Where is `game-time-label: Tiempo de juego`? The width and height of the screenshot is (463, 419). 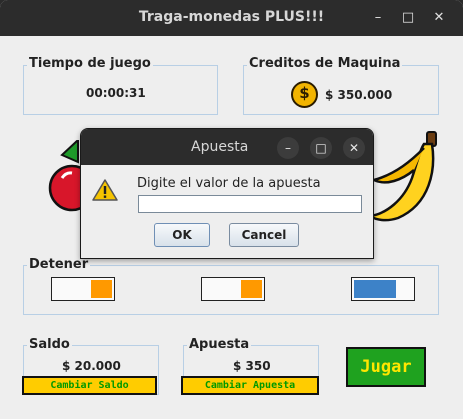 game-time-label: Tiempo de juego is located at coordinates (90, 63).